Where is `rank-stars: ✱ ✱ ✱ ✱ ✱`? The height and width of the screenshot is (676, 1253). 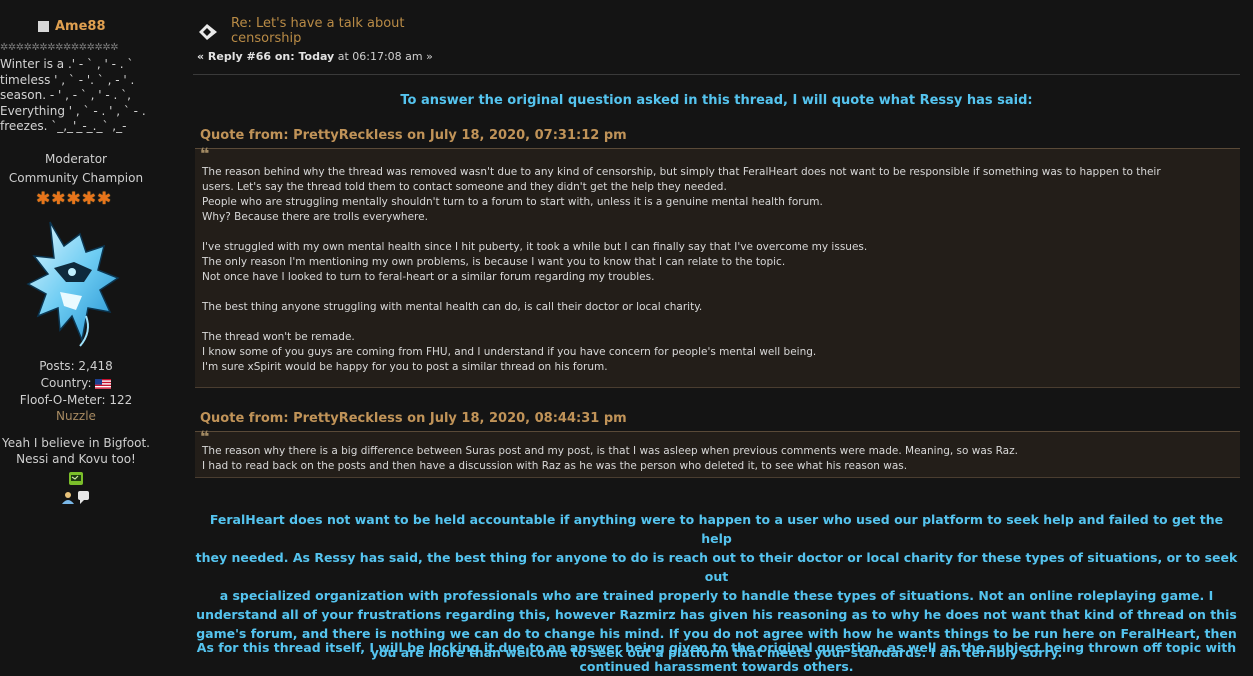 rank-stars: ✱ ✱ ✱ ✱ ✱ is located at coordinates (73, 199).